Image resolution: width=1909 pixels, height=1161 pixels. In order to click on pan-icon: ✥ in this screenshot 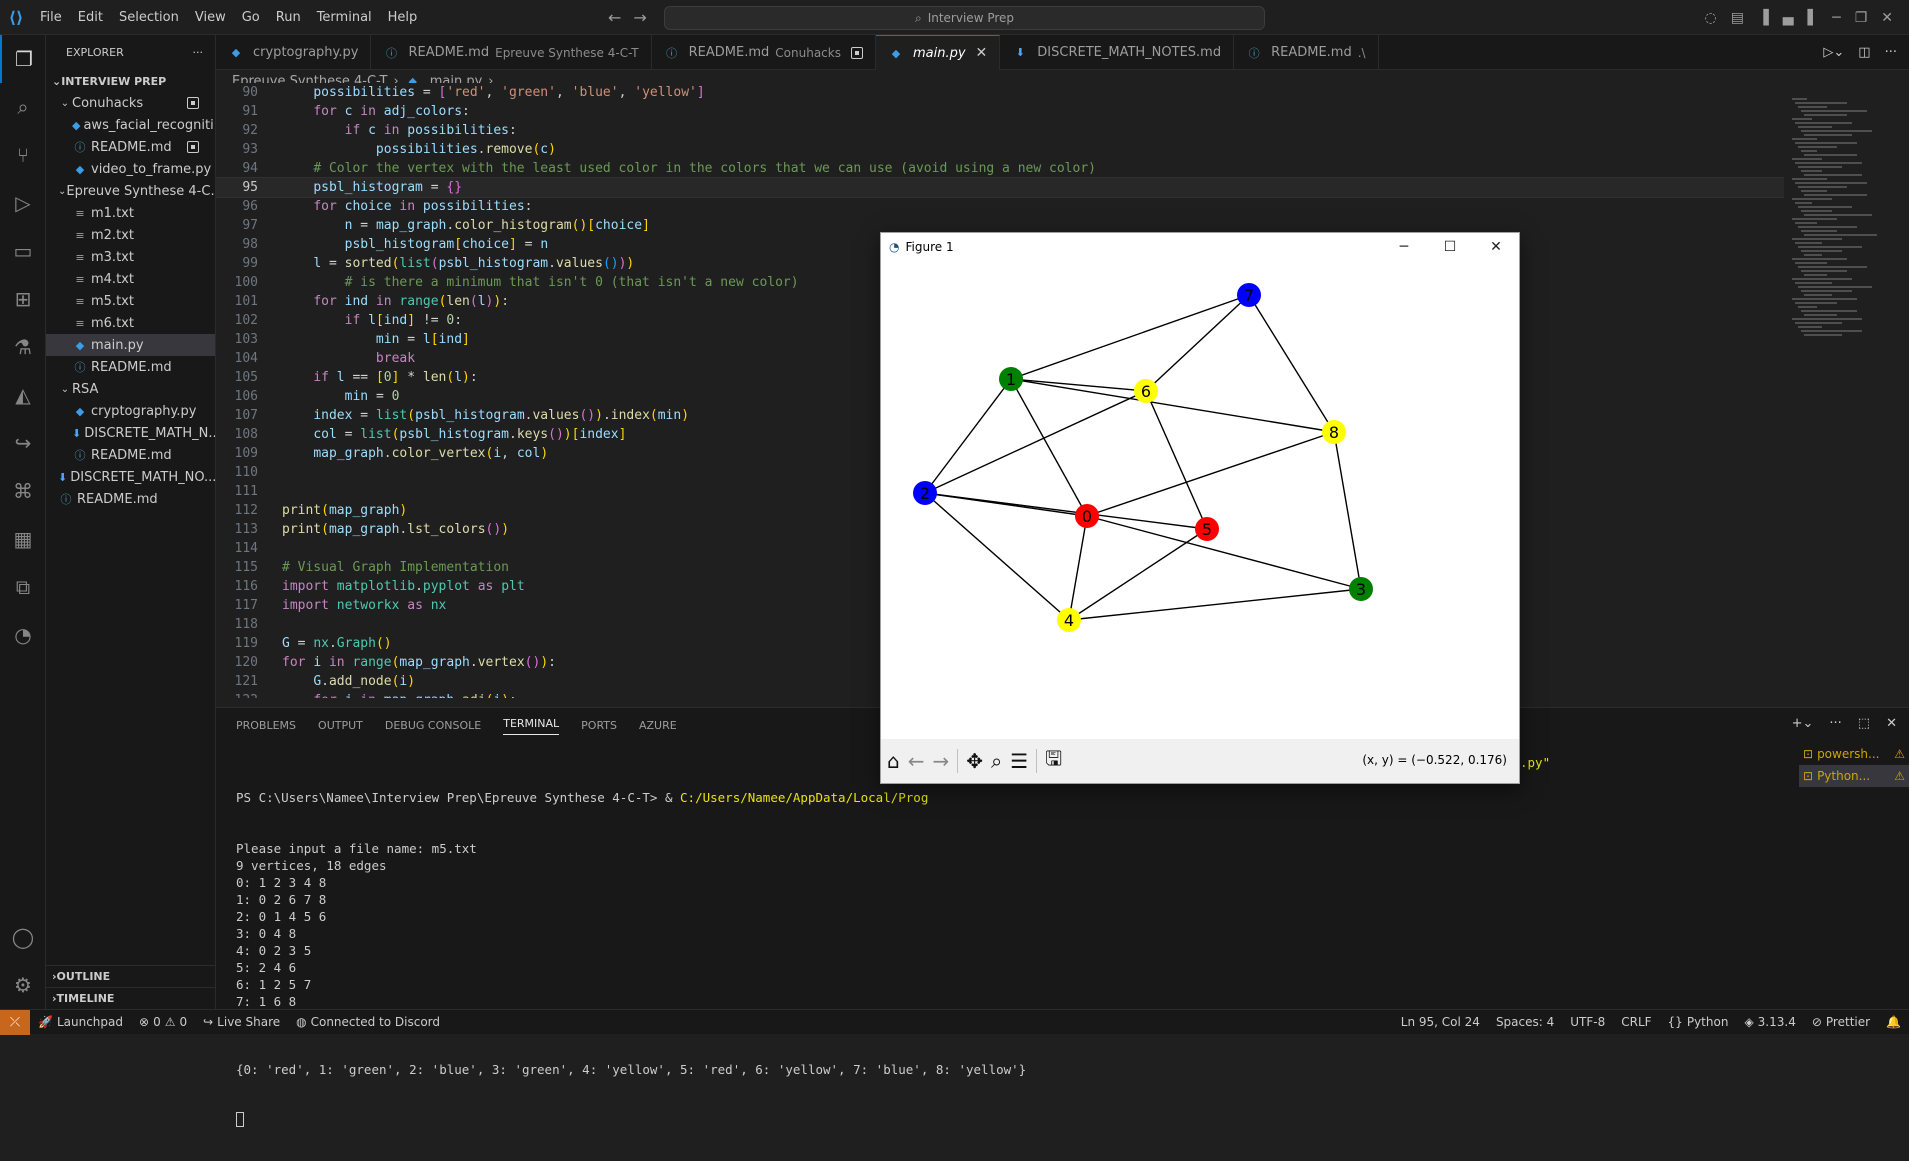, I will do `click(974, 761)`.